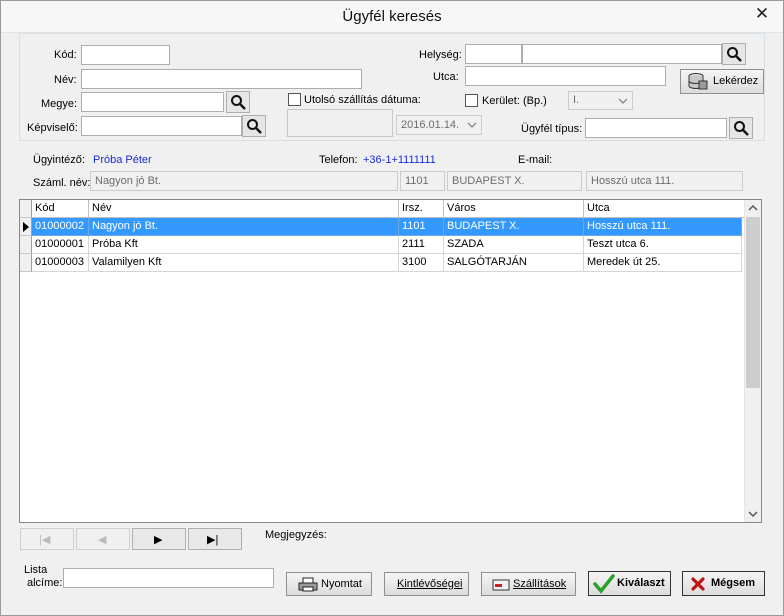 The height and width of the screenshot is (616, 784). I want to click on cell-utca: Meredek út 25., so click(663, 263).